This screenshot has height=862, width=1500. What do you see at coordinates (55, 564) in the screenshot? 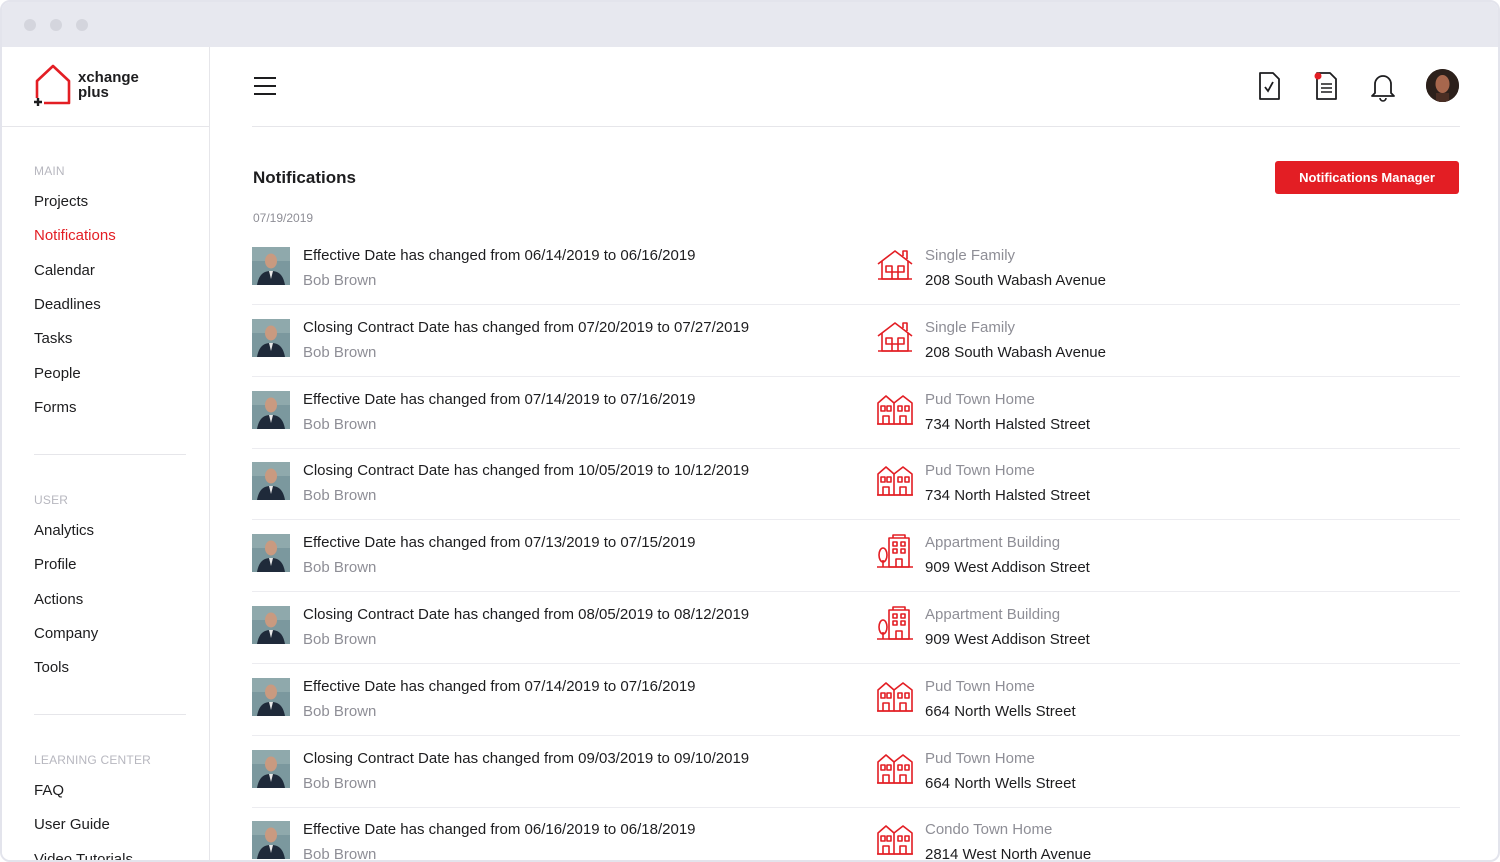
I see `sidebar-item-profile: Profile` at bounding box center [55, 564].